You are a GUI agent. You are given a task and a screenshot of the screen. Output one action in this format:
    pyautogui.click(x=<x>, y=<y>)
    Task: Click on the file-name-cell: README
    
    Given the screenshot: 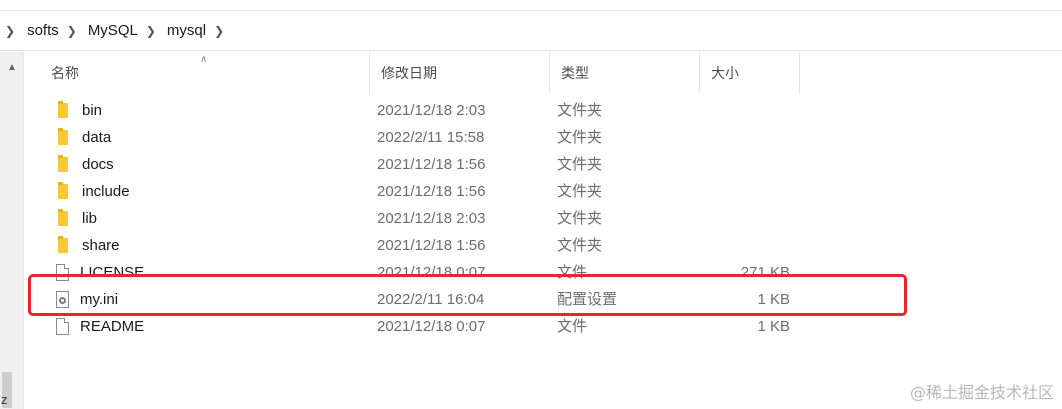 What is the action you would take?
    pyautogui.click(x=99, y=326)
    